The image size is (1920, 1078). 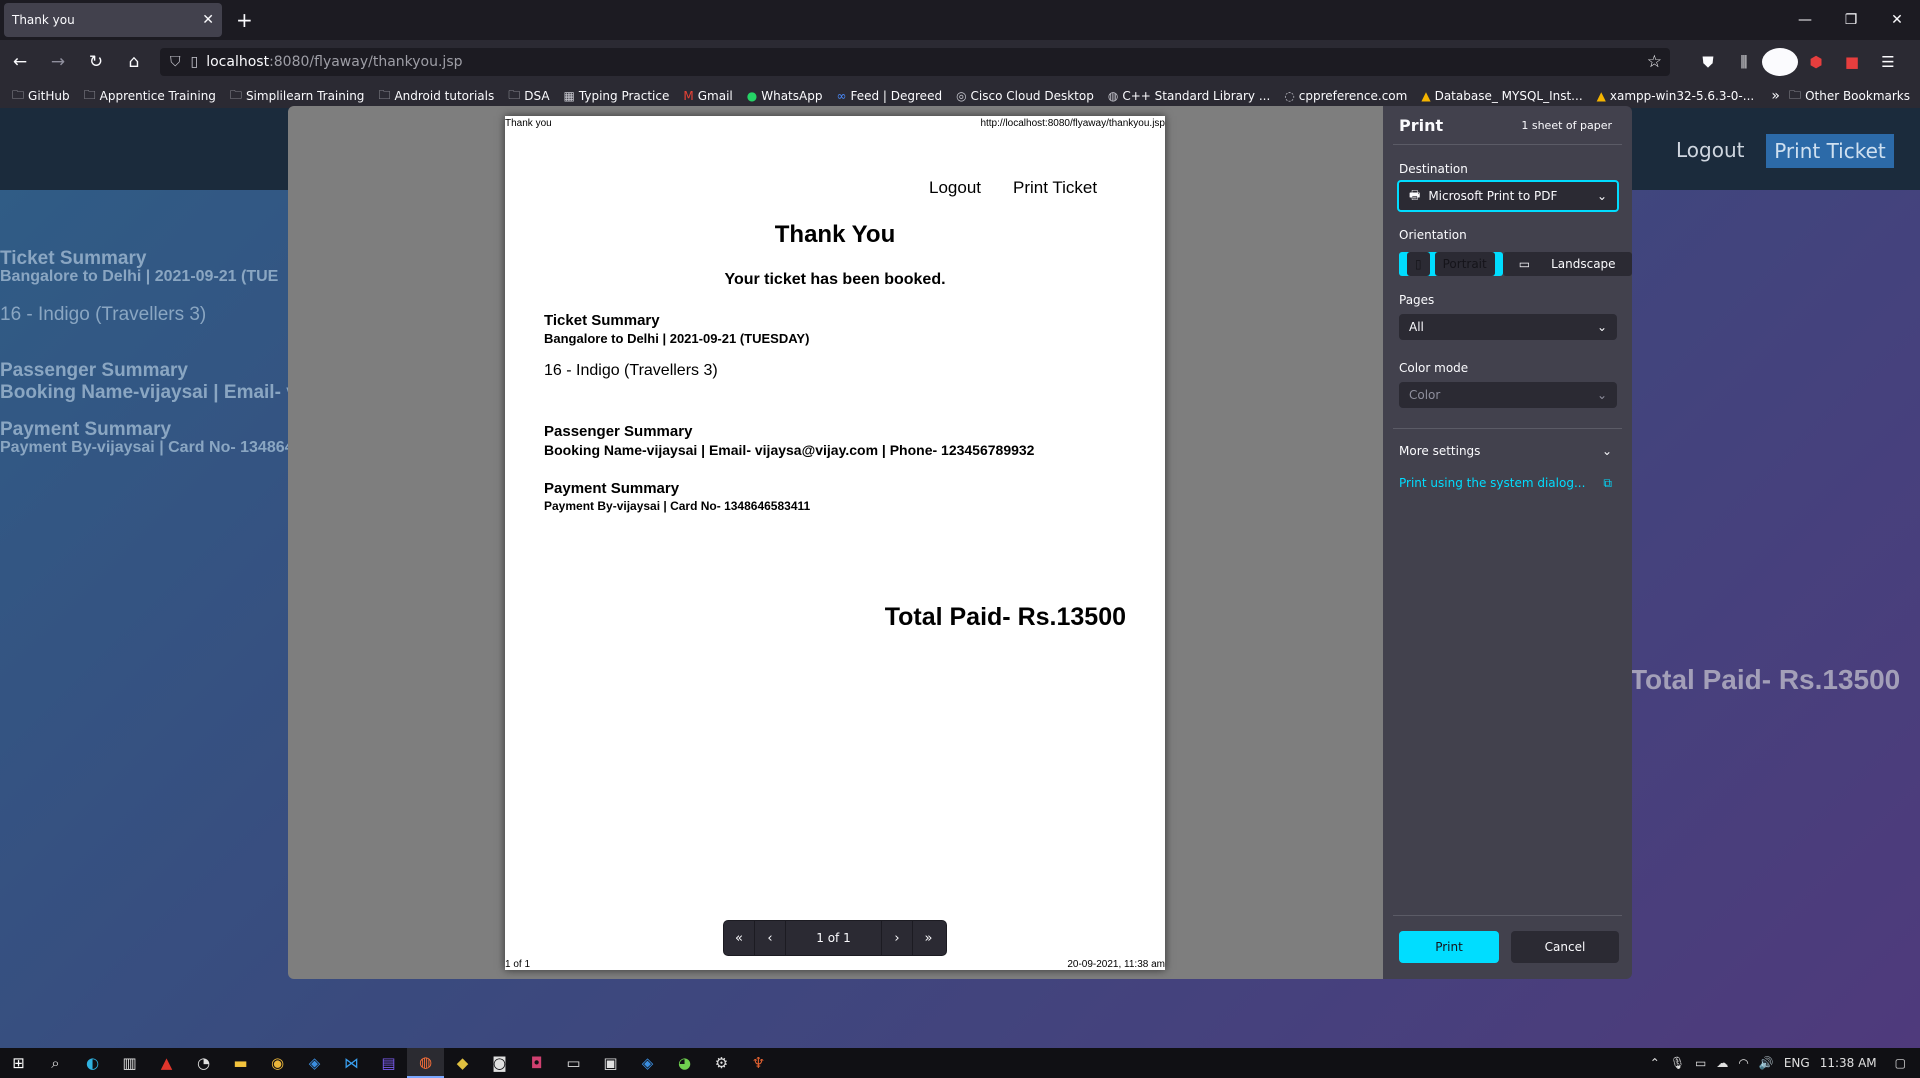 What do you see at coordinates (1722, 1063) in the screenshot?
I see `cloud-icon: ☁` at bounding box center [1722, 1063].